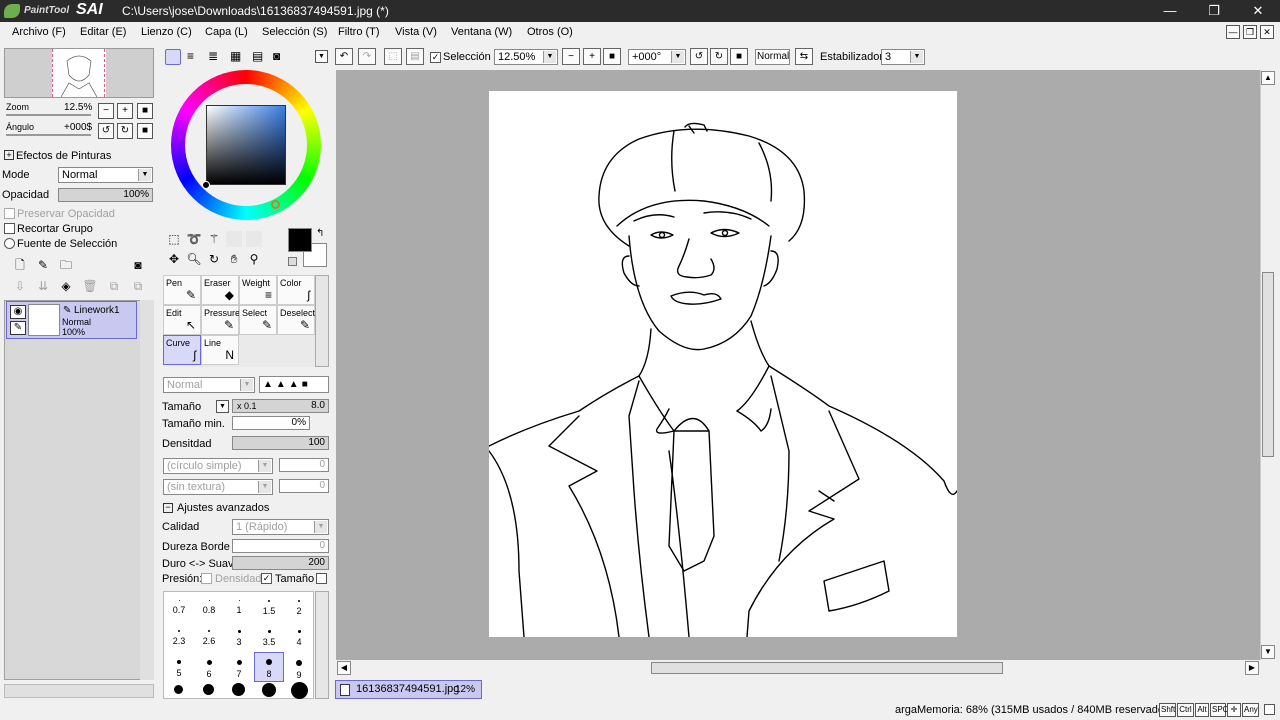  What do you see at coordinates (719, 56) in the screenshot?
I see `toolbar-rotate-right-button: ↻` at bounding box center [719, 56].